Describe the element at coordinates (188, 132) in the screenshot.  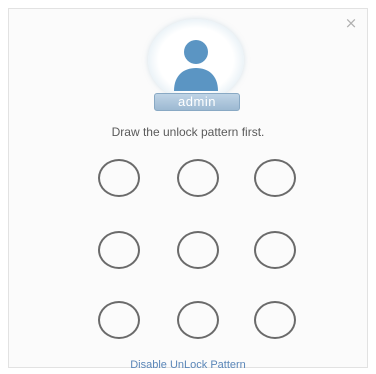
I see `unlock-prompt: Draw the unlock pattern first.` at that location.